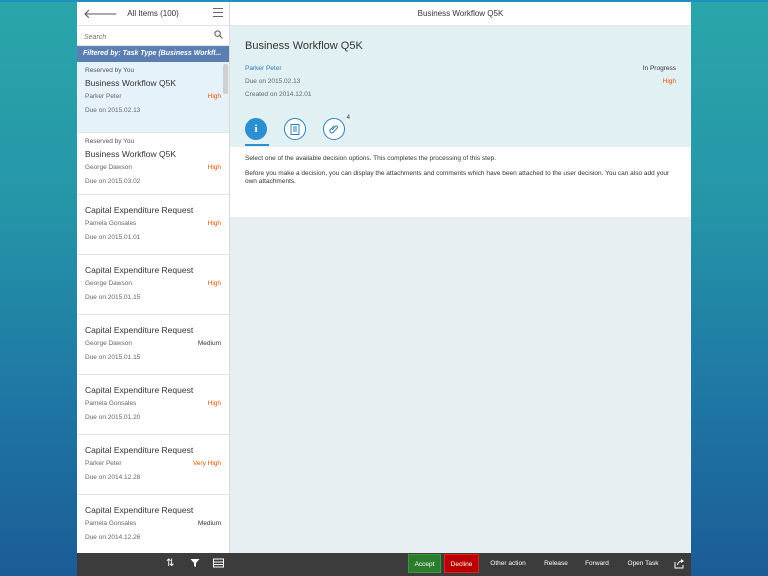 This screenshot has height=576, width=768. I want to click on priority-text: High, so click(669, 81).